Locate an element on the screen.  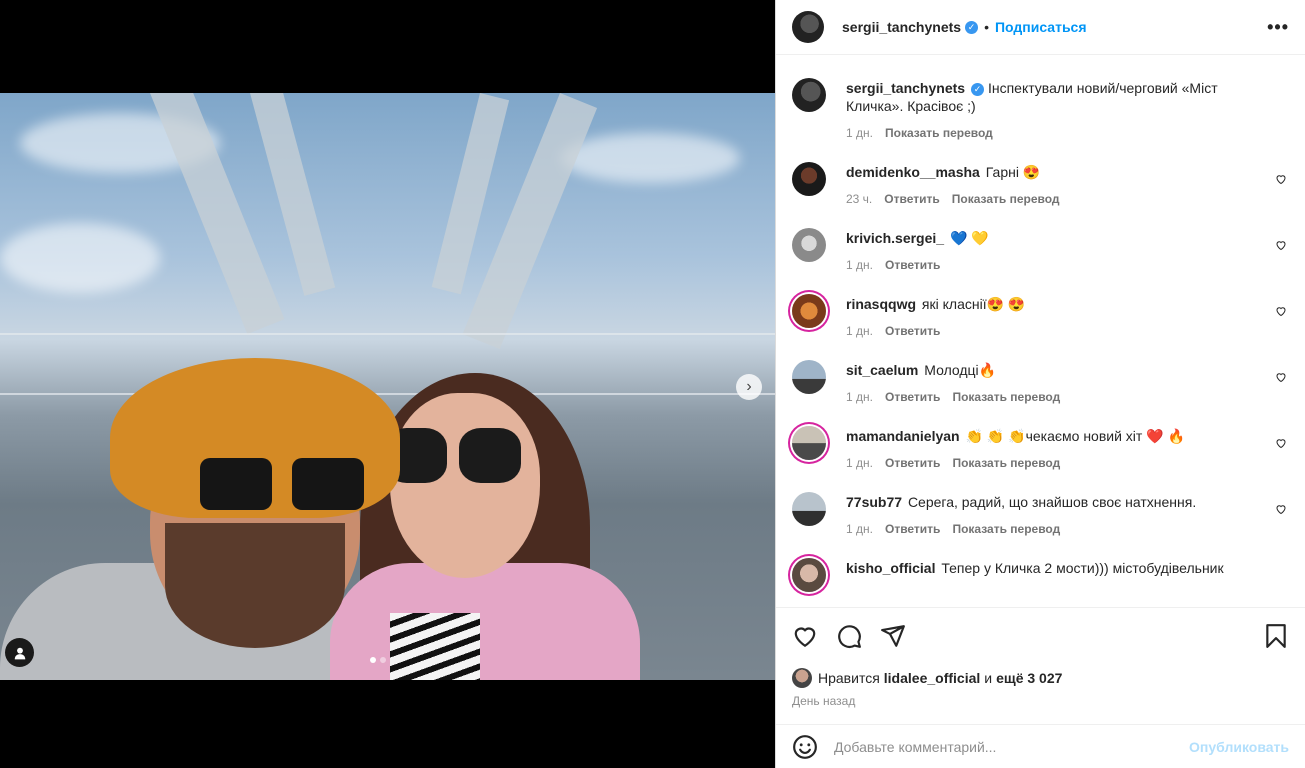
commenter-username: 77sub77 is located at coordinates (874, 502).